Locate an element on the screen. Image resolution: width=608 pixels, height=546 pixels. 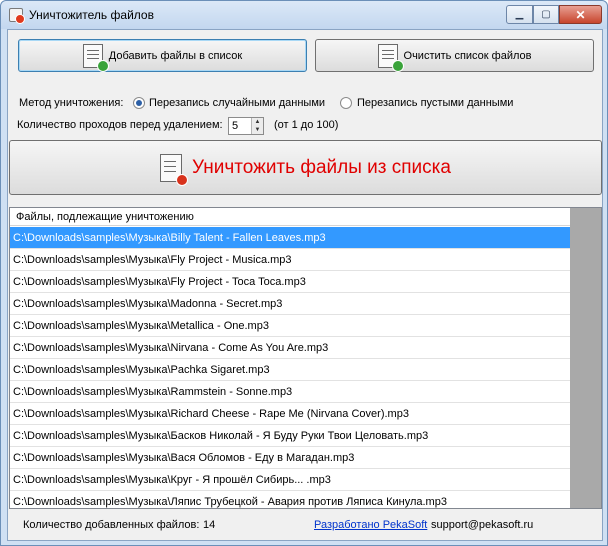
radio-empty-data is located at coordinates (346, 103).